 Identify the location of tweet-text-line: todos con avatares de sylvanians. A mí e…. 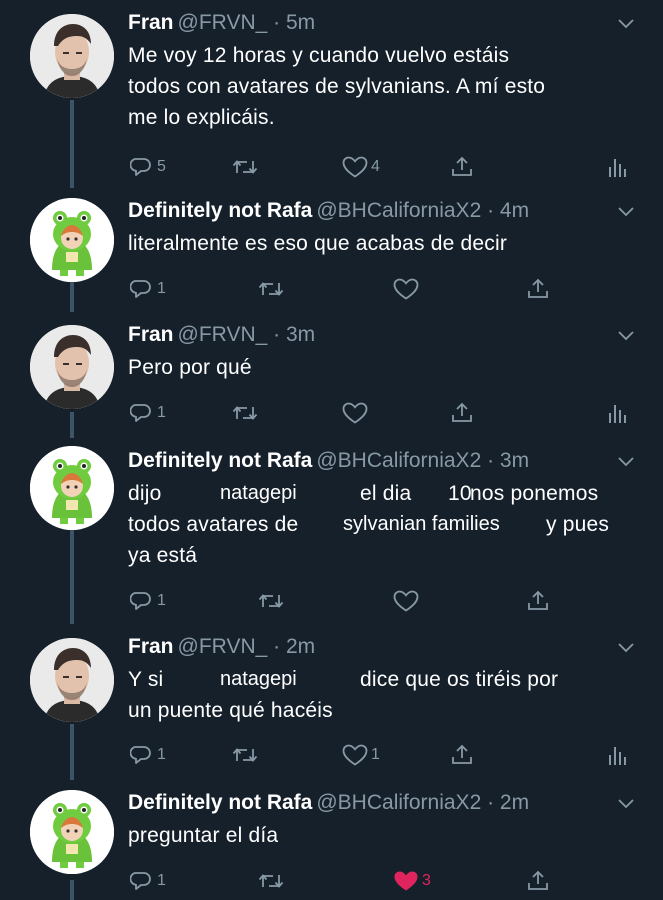
(380, 86).